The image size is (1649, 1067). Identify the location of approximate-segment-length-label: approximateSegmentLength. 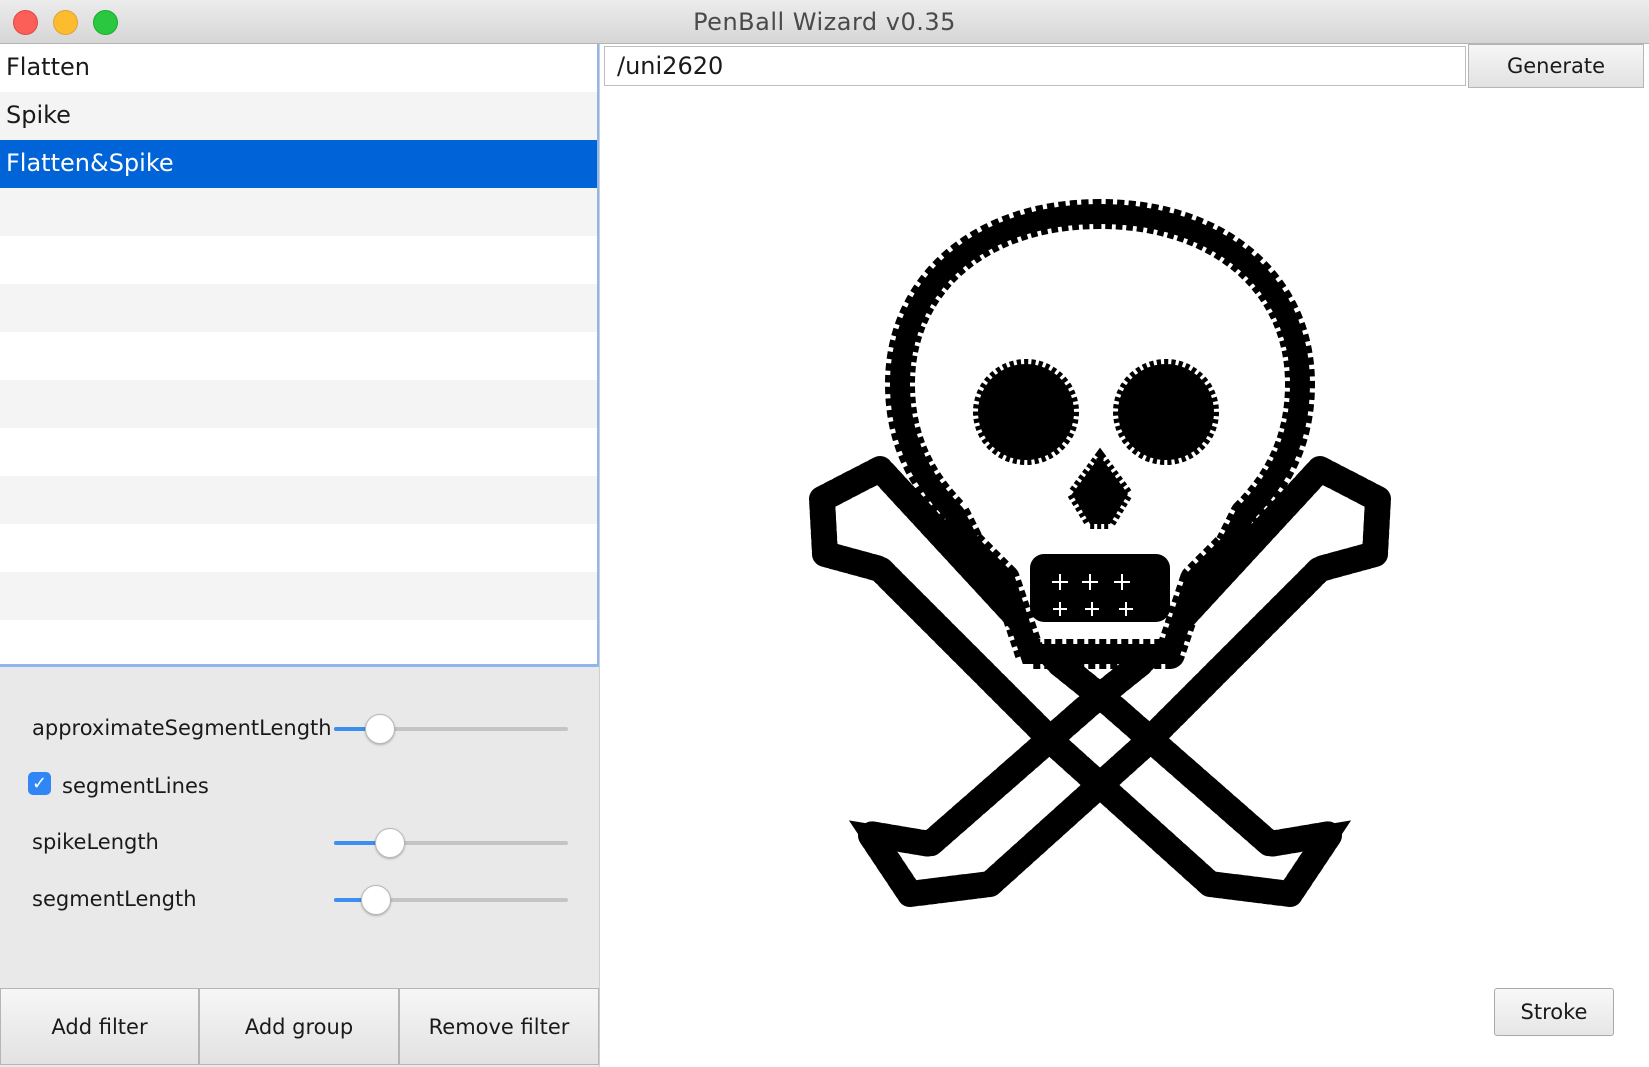
(182, 728).